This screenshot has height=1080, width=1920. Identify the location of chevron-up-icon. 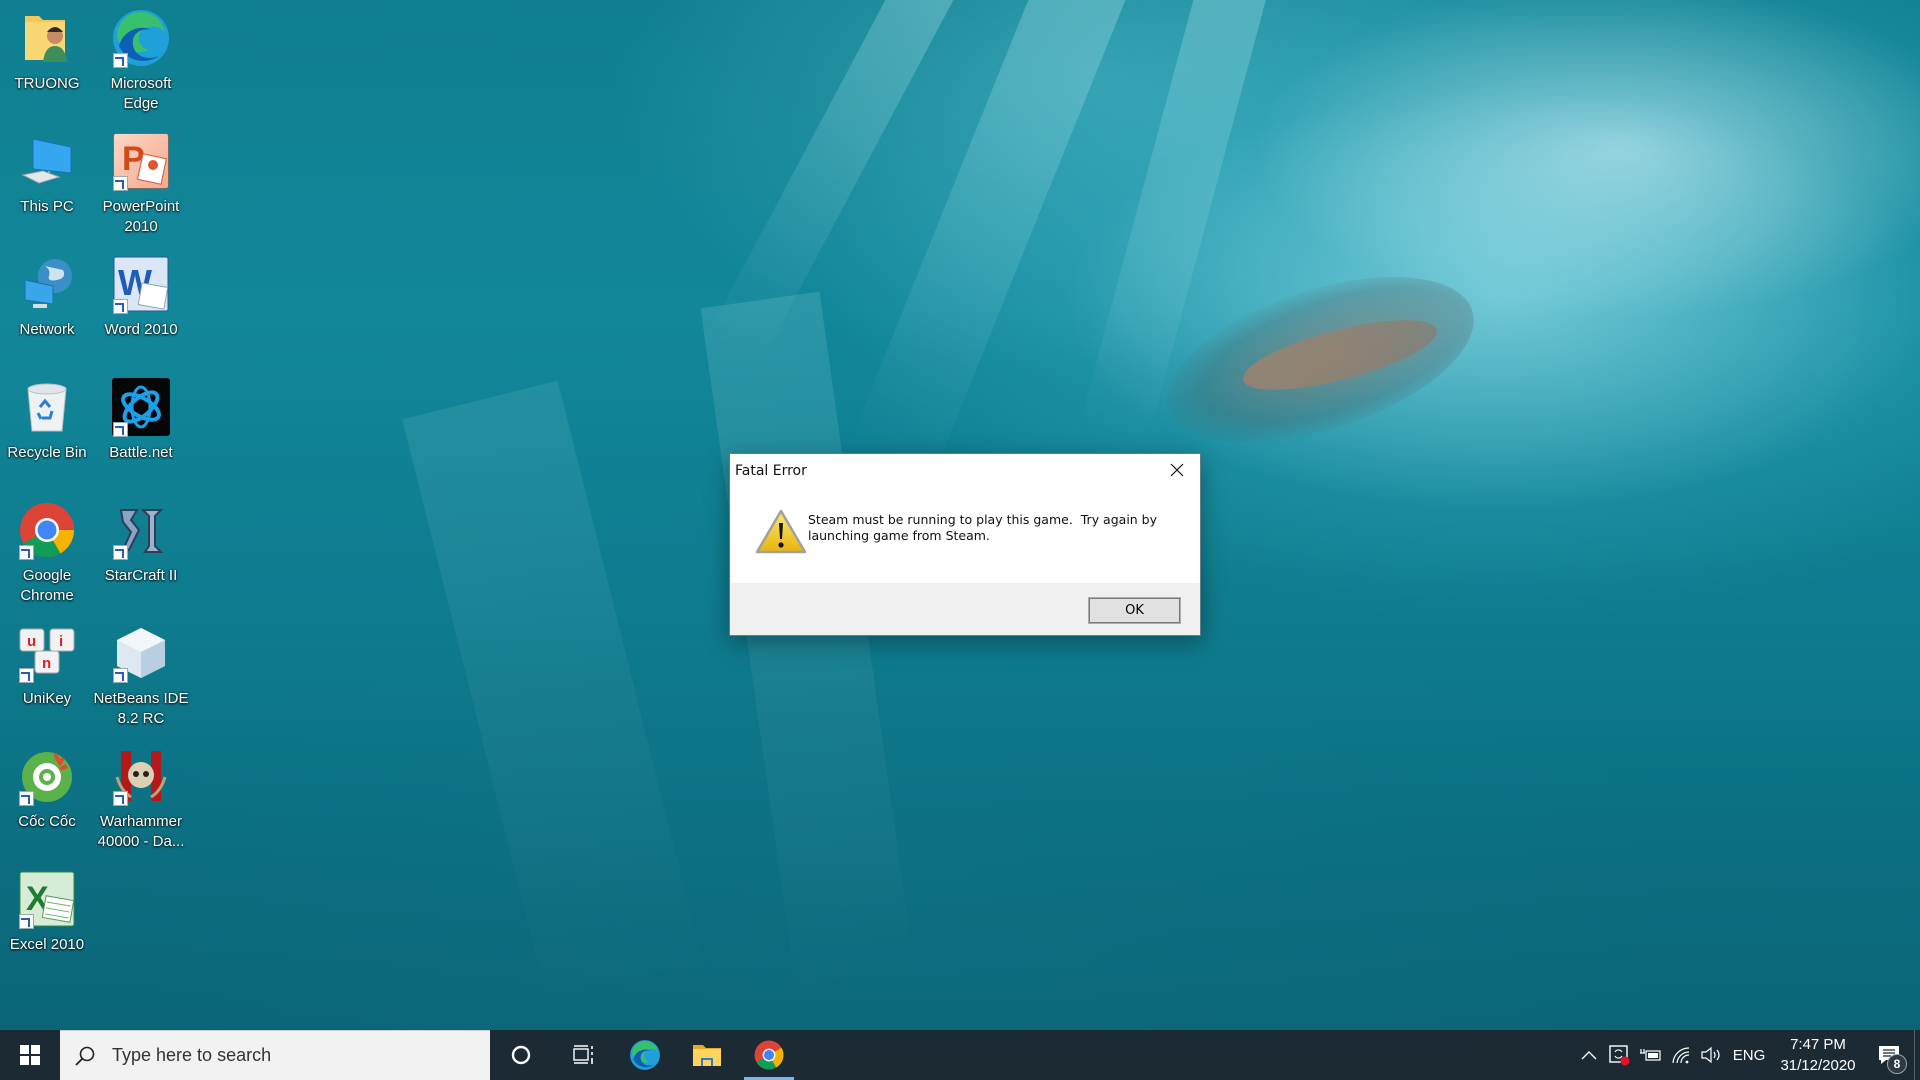
(1589, 1055).